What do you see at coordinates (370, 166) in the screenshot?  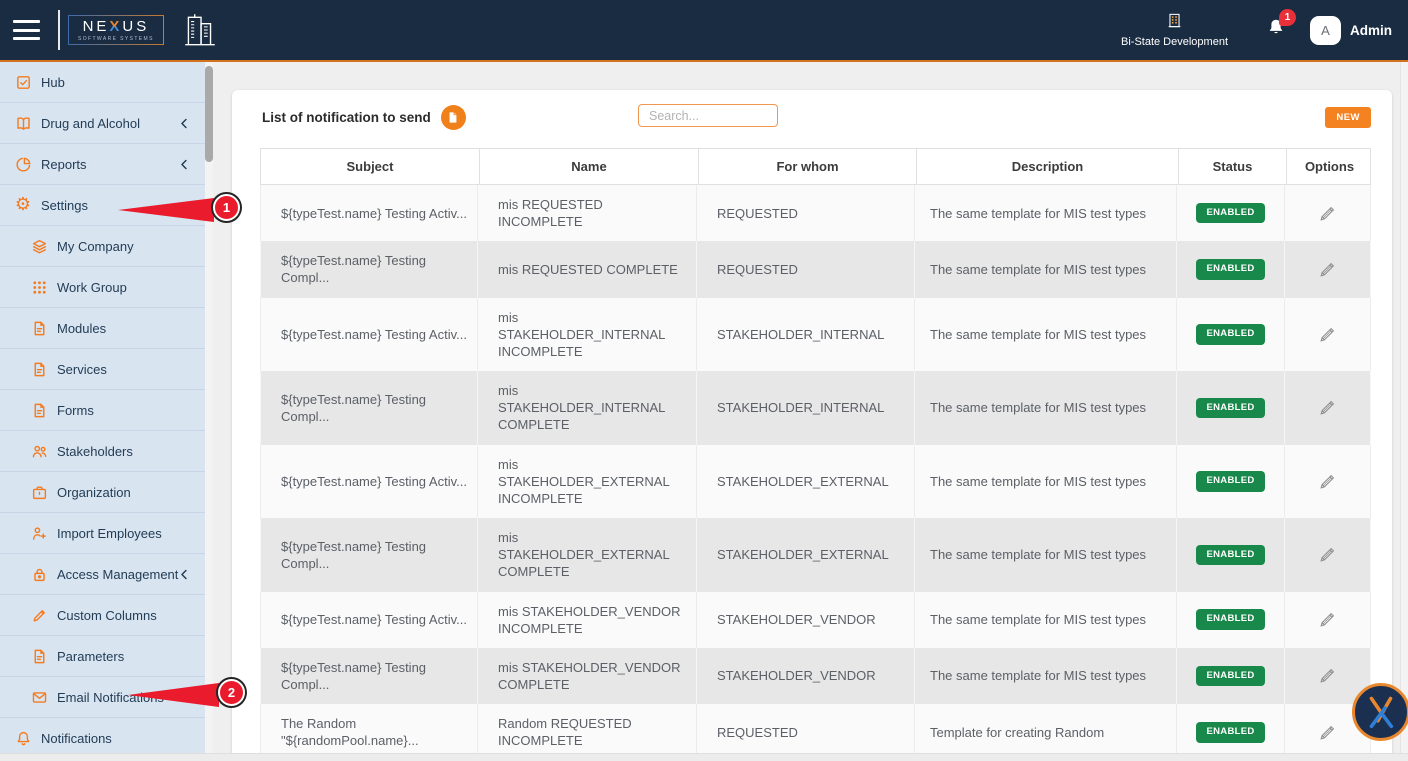 I see `column-header-subject: Subject` at bounding box center [370, 166].